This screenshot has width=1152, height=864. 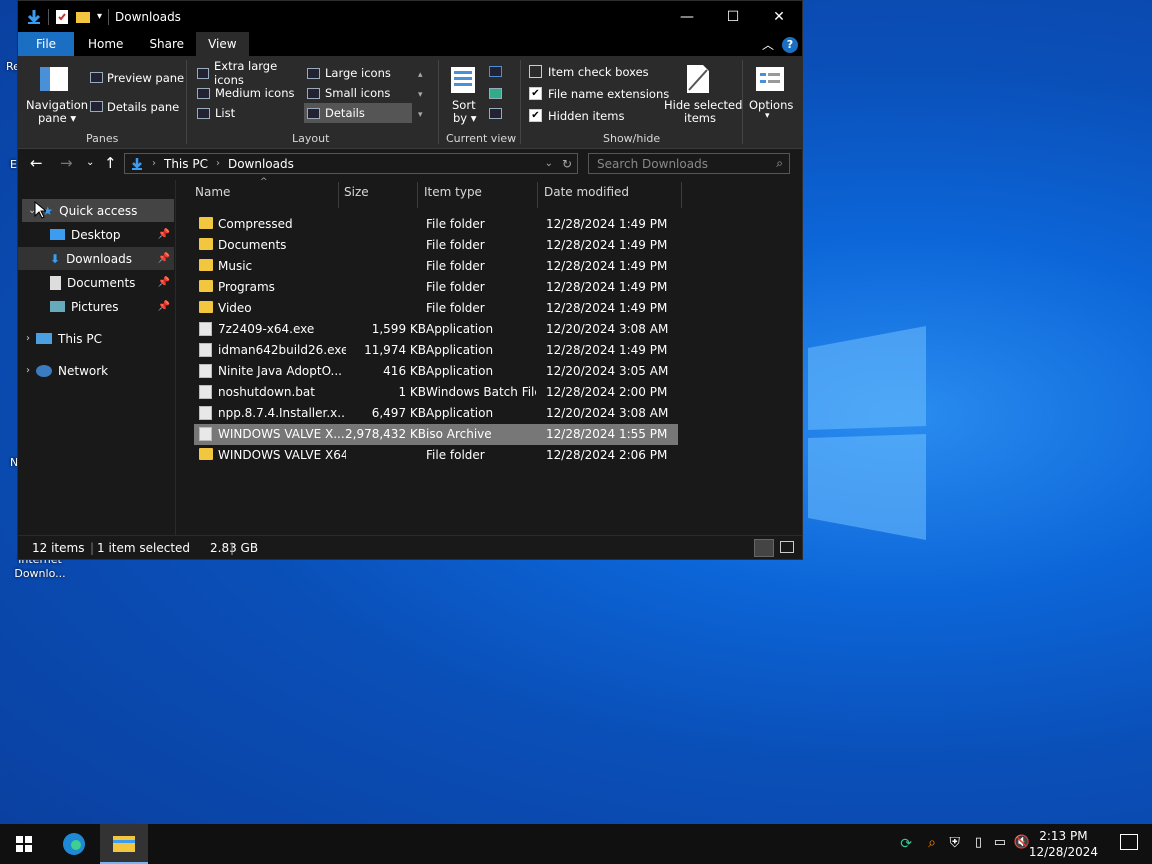 I want to click on desktop-icon-fragment: E, so click(x=13, y=164).